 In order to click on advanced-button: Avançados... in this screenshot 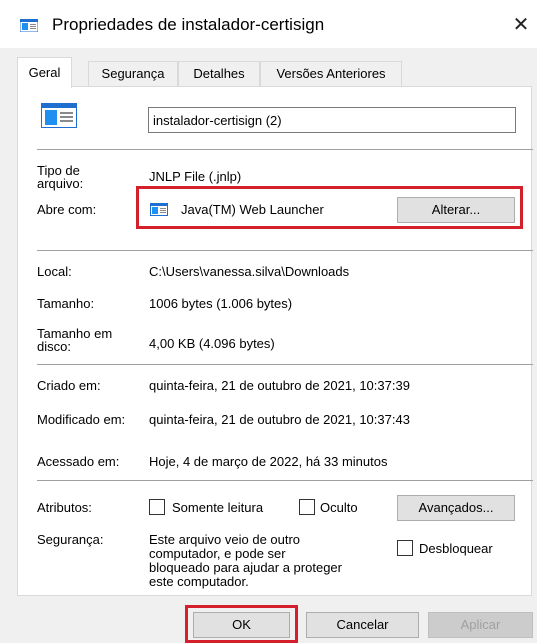, I will do `click(456, 508)`.